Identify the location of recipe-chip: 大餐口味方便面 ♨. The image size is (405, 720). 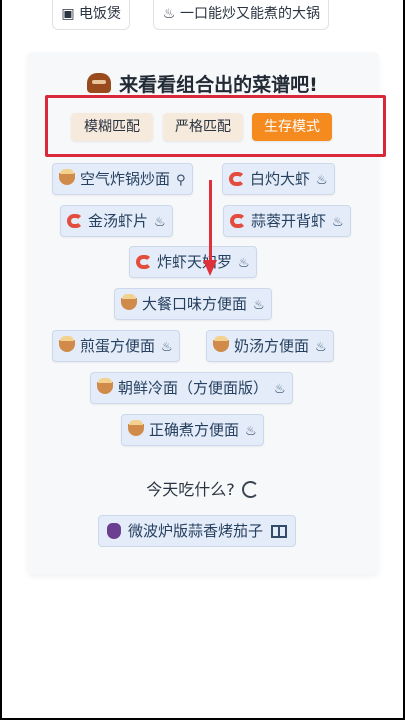
(193, 304).